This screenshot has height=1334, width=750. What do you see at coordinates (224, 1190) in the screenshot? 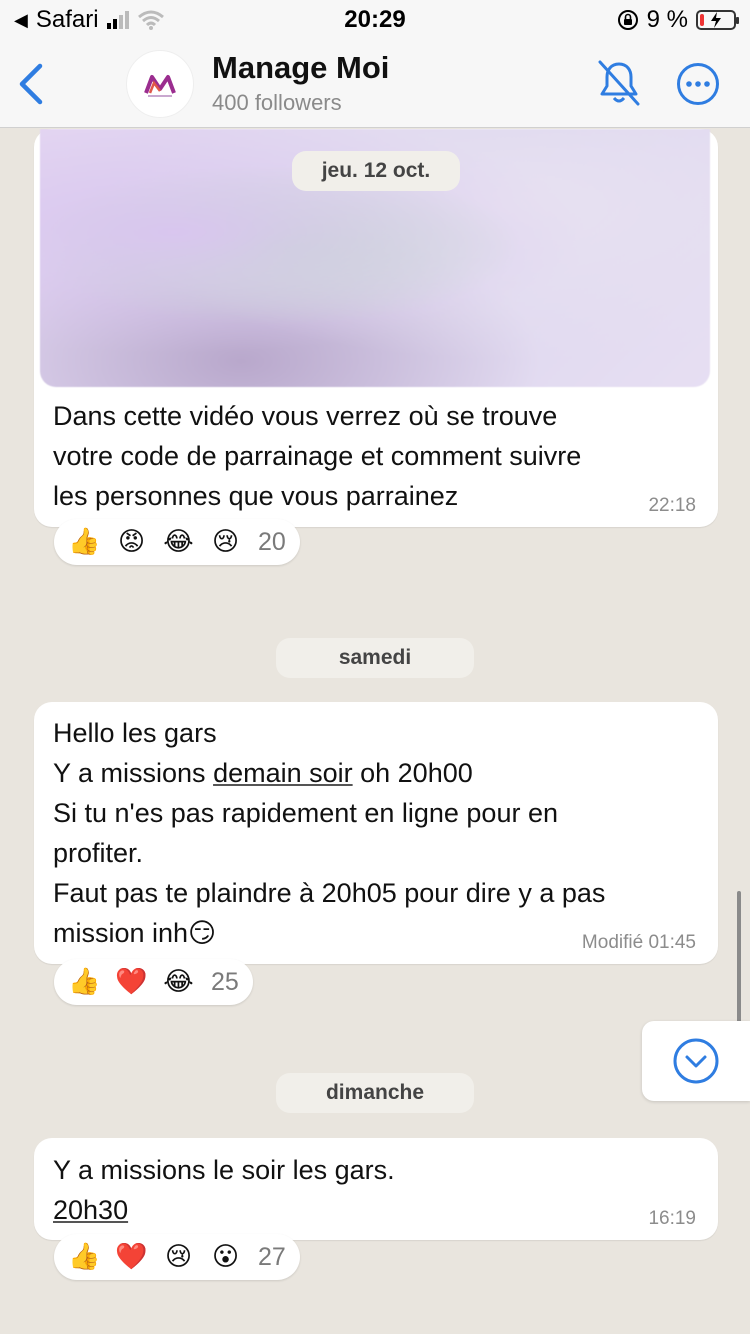
I see `message-text: Y a missions le soir les gars. 20h30` at bounding box center [224, 1190].